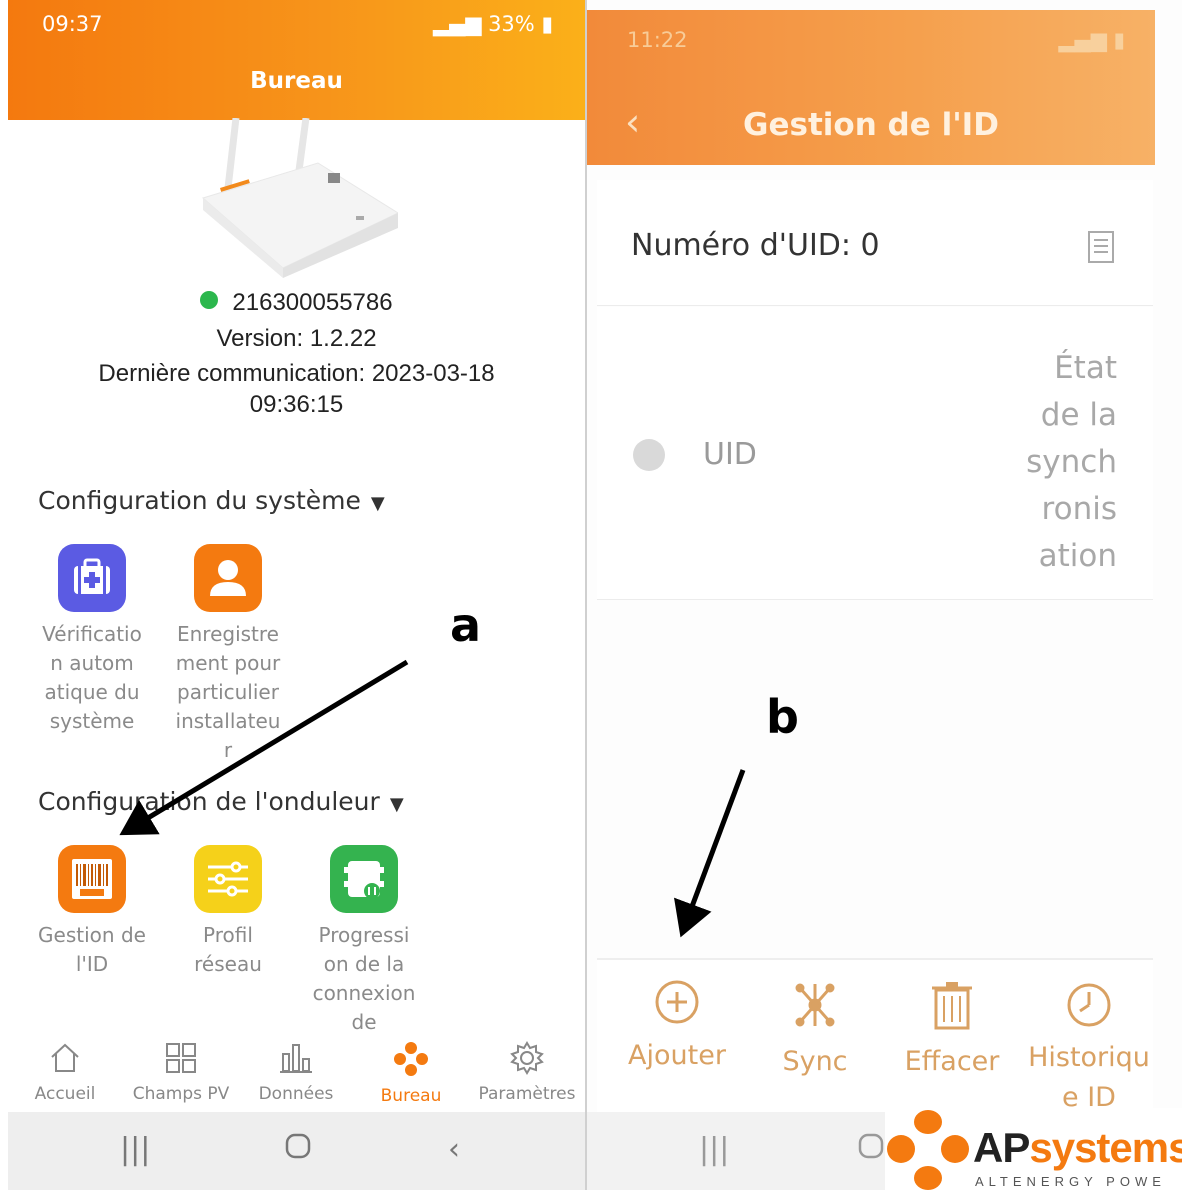 This screenshot has height=1190, width=1182. I want to click on sync-network-icon, so click(815, 1005).